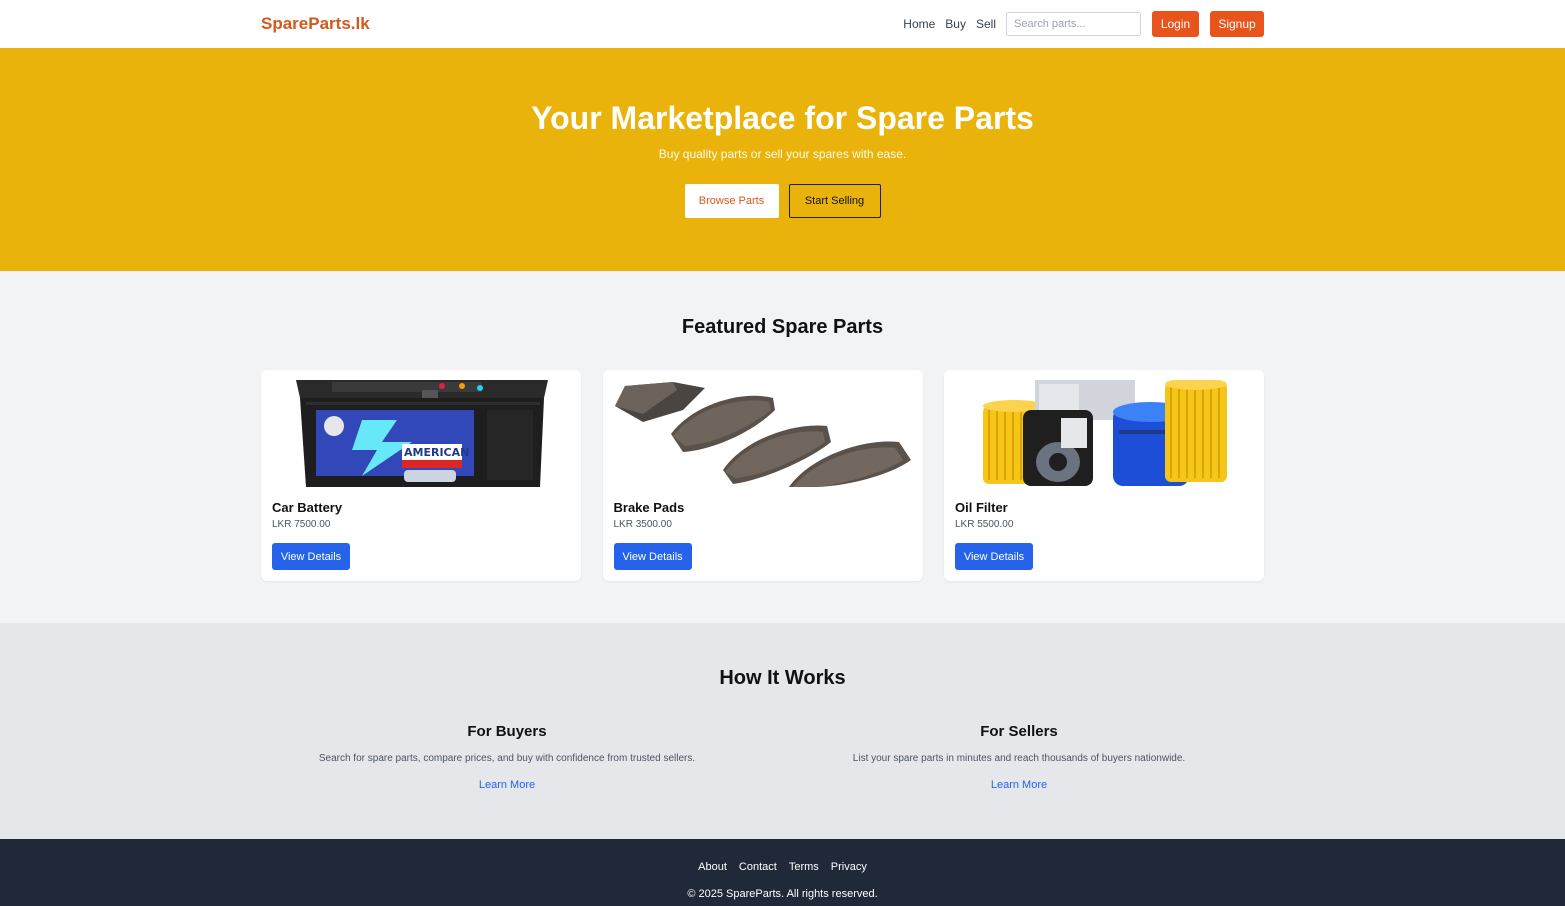 This screenshot has height=906, width=1565. I want to click on product-card-brake-pads: Brake Pads LKR 3500.00 View Details, so click(762, 475).